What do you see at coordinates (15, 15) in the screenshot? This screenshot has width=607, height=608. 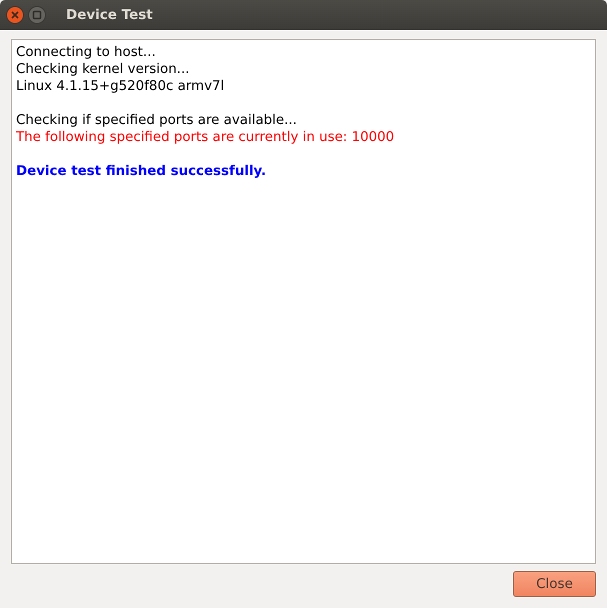 I see `close-icon` at bounding box center [15, 15].